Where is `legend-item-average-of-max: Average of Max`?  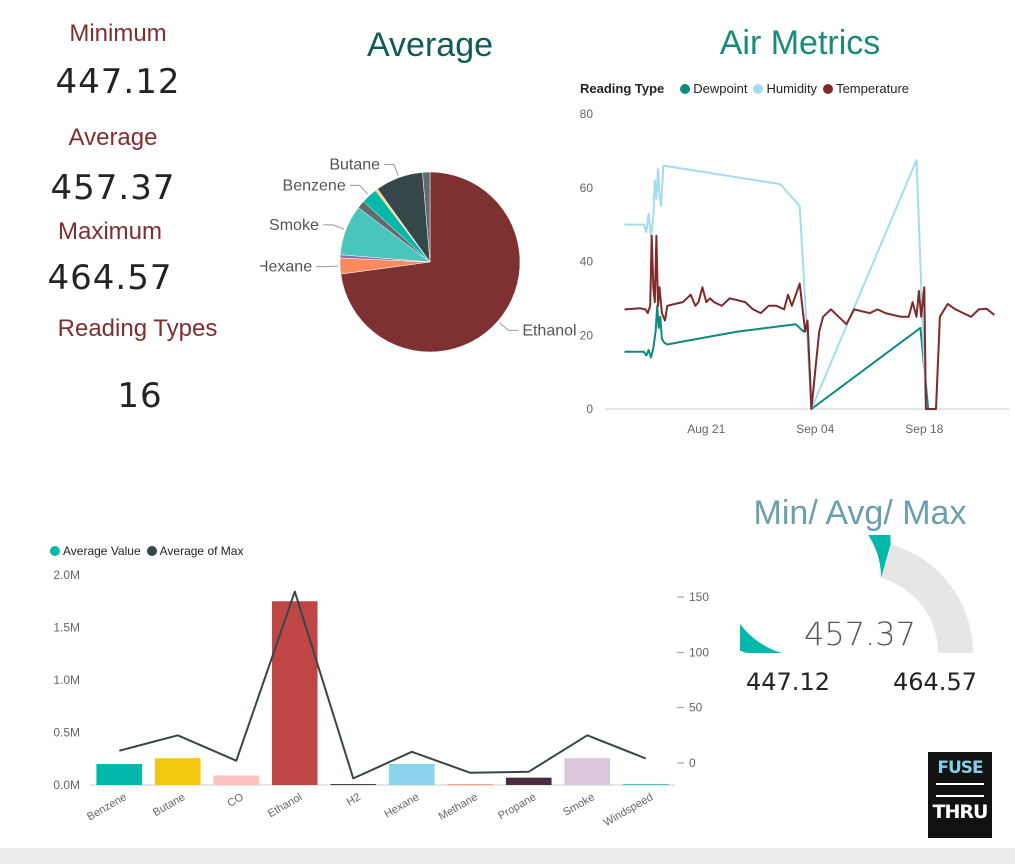 legend-item-average-of-max: Average of Max is located at coordinates (195, 551).